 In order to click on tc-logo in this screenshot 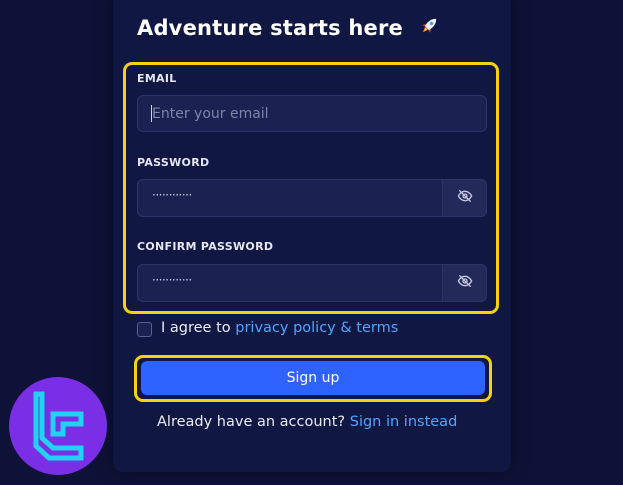, I will do `click(58, 426)`.